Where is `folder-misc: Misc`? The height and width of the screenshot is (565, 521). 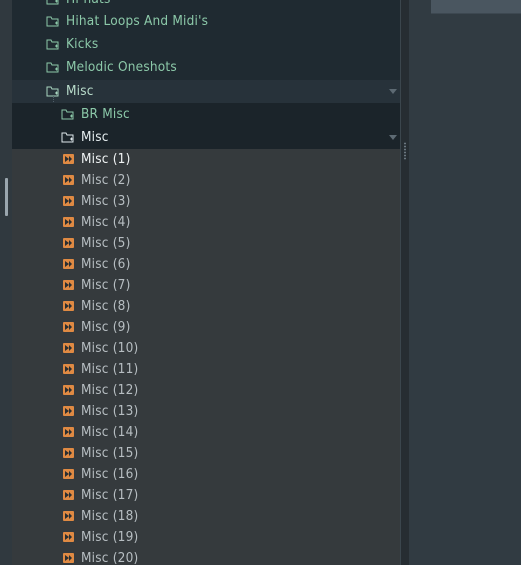
folder-misc: Misc is located at coordinates (206, 91).